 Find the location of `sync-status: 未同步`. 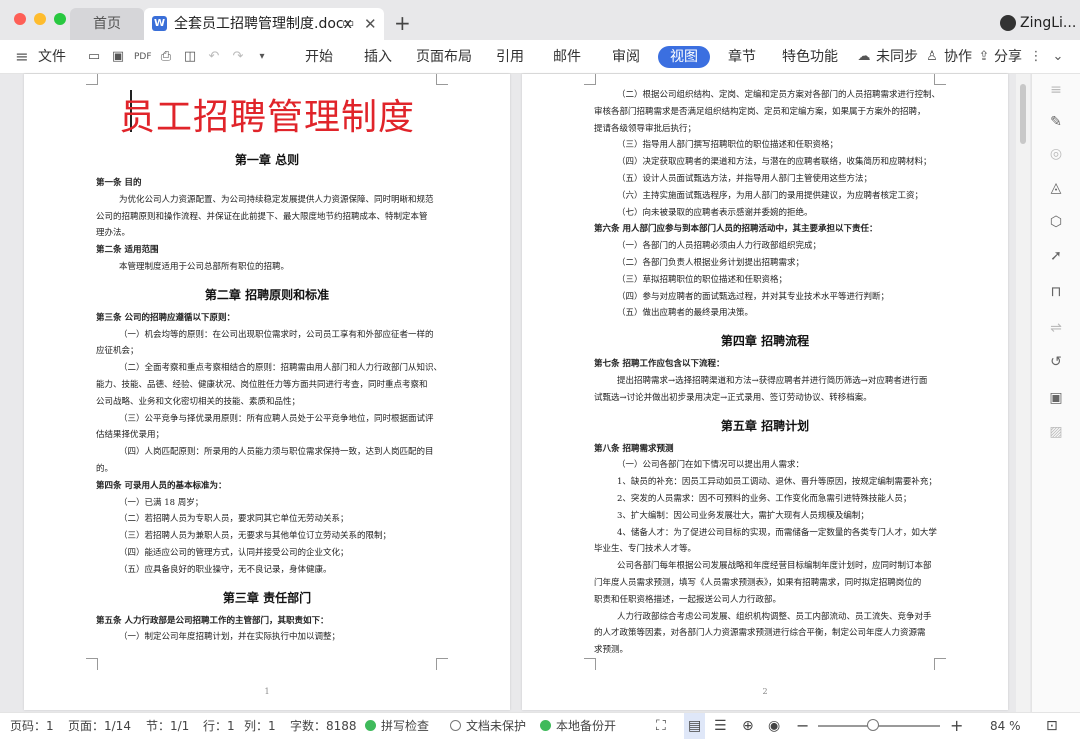

sync-status: 未同步 is located at coordinates (897, 57).